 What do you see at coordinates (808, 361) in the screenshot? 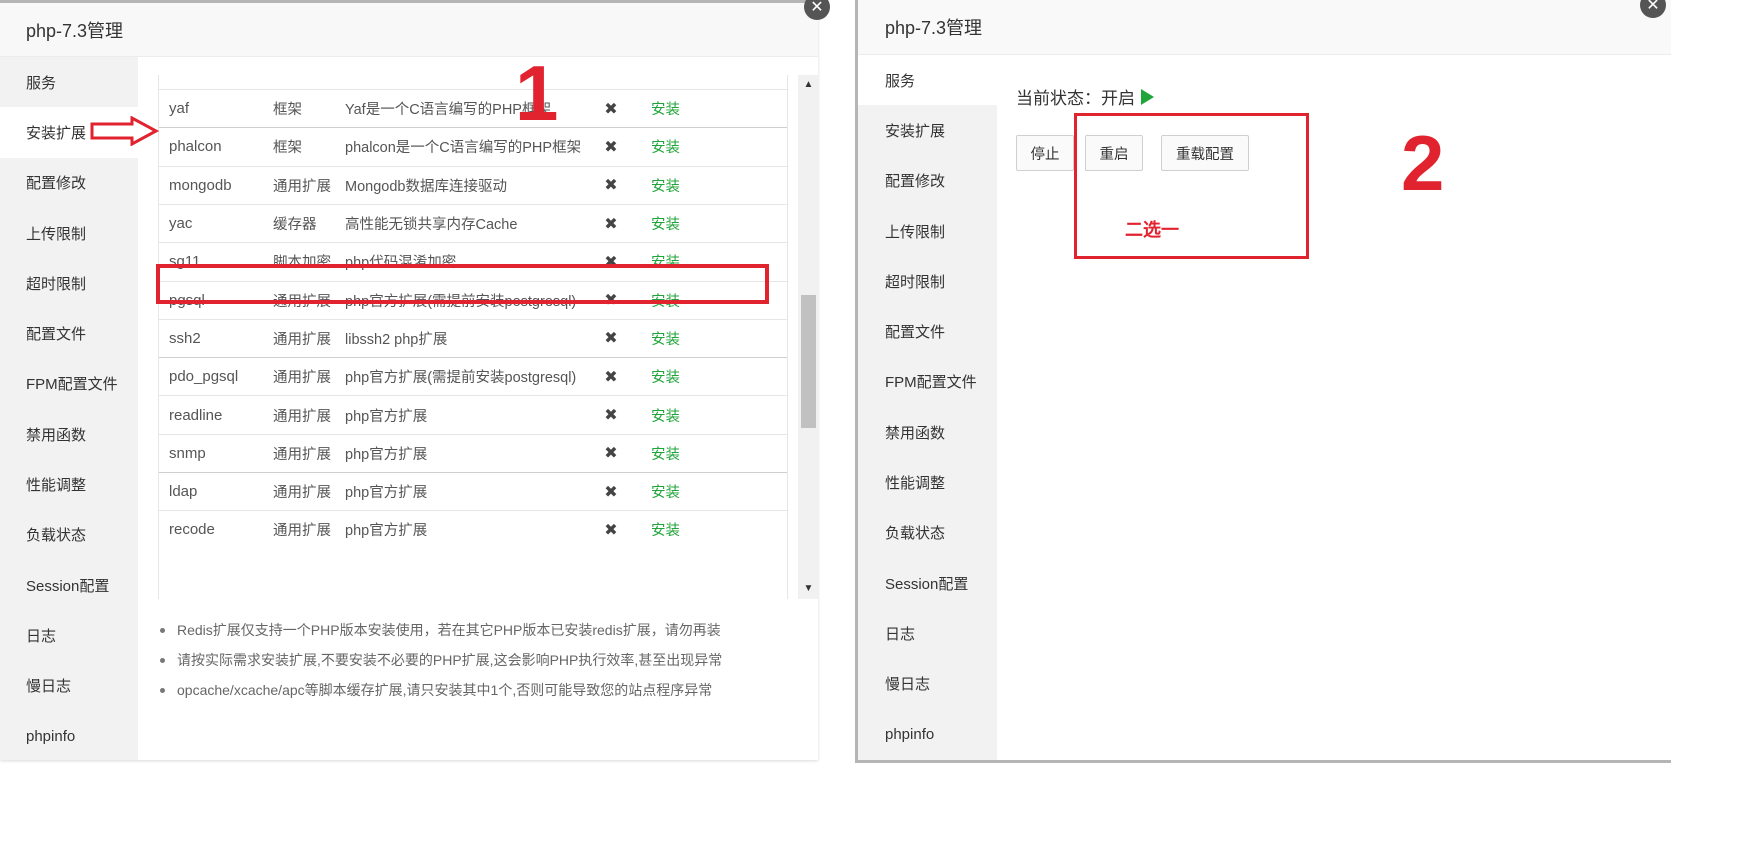
I see `scrollbar-thumb` at bounding box center [808, 361].